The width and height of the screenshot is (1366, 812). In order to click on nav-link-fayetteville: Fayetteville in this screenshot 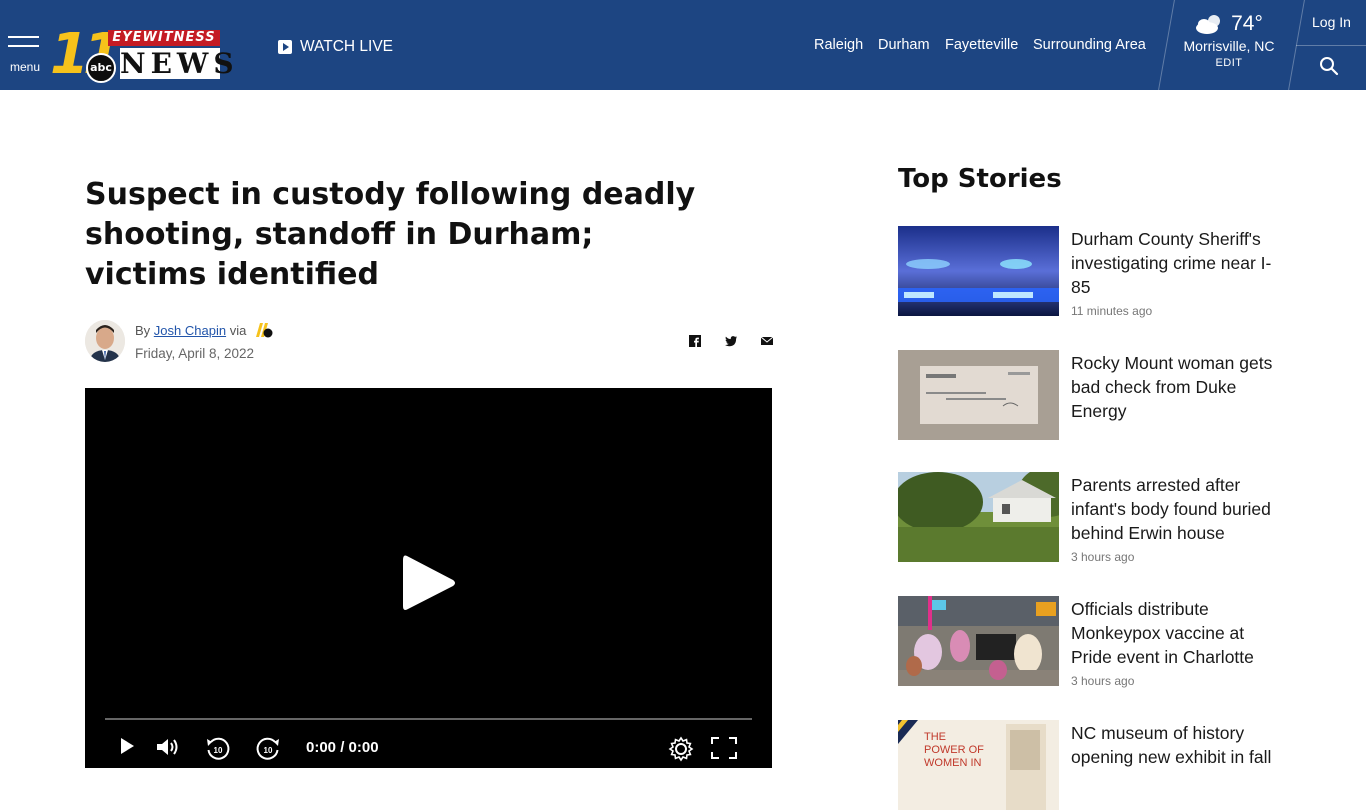, I will do `click(981, 45)`.